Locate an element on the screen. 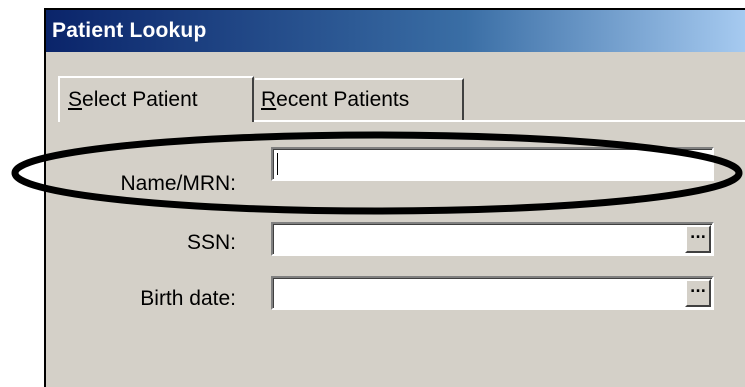 This screenshot has width=745, height=387. tab-recent-patients: Recent Patients is located at coordinates (359, 99).